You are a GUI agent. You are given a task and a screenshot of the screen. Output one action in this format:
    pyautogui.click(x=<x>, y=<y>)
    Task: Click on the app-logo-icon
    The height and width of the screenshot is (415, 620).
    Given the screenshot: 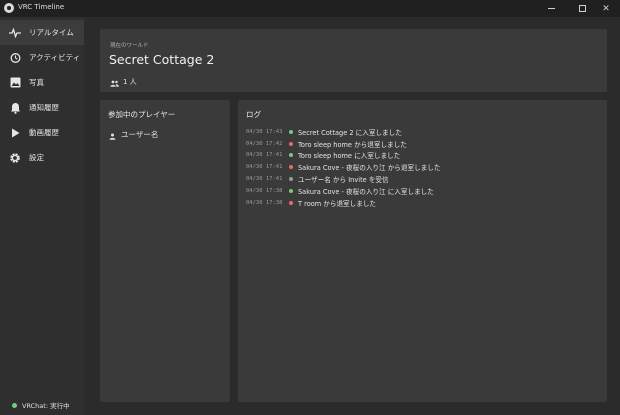 What is the action you would take?
    pyautogui.click(x=9, y=8)
    